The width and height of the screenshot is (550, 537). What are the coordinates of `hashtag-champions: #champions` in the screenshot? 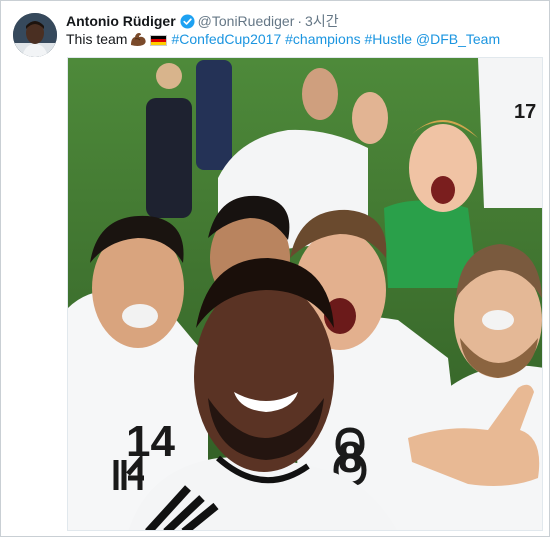 It's located at (323, 39).